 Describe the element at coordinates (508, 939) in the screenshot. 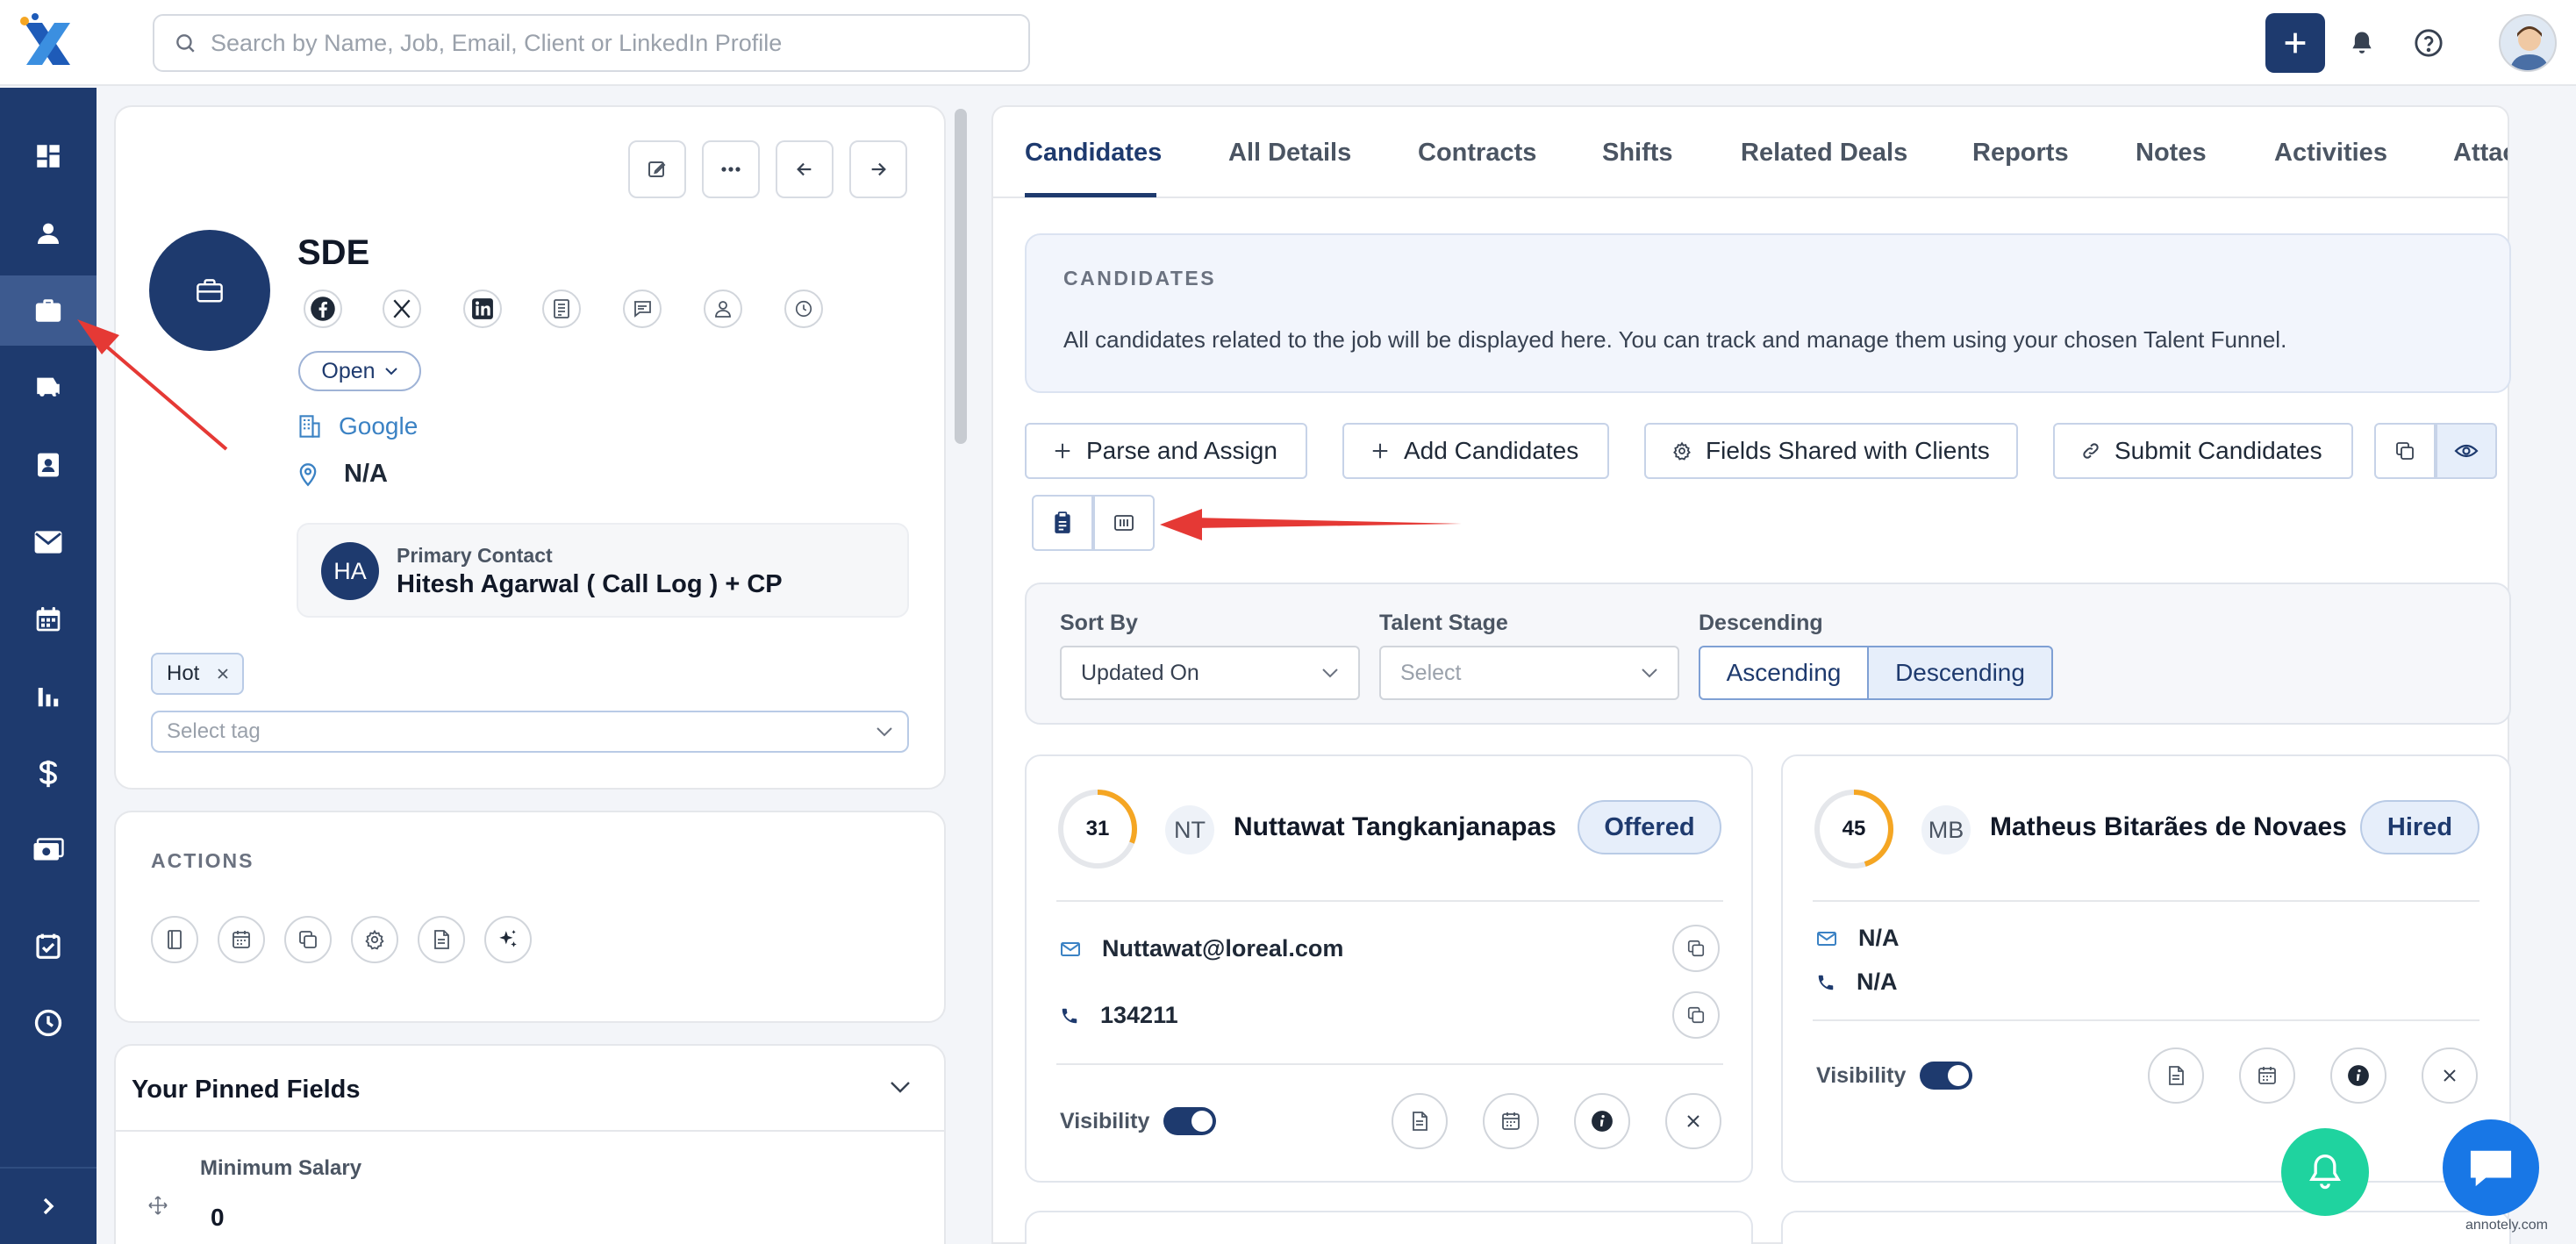

I see `action-ai-sparkle-icon` at that location.